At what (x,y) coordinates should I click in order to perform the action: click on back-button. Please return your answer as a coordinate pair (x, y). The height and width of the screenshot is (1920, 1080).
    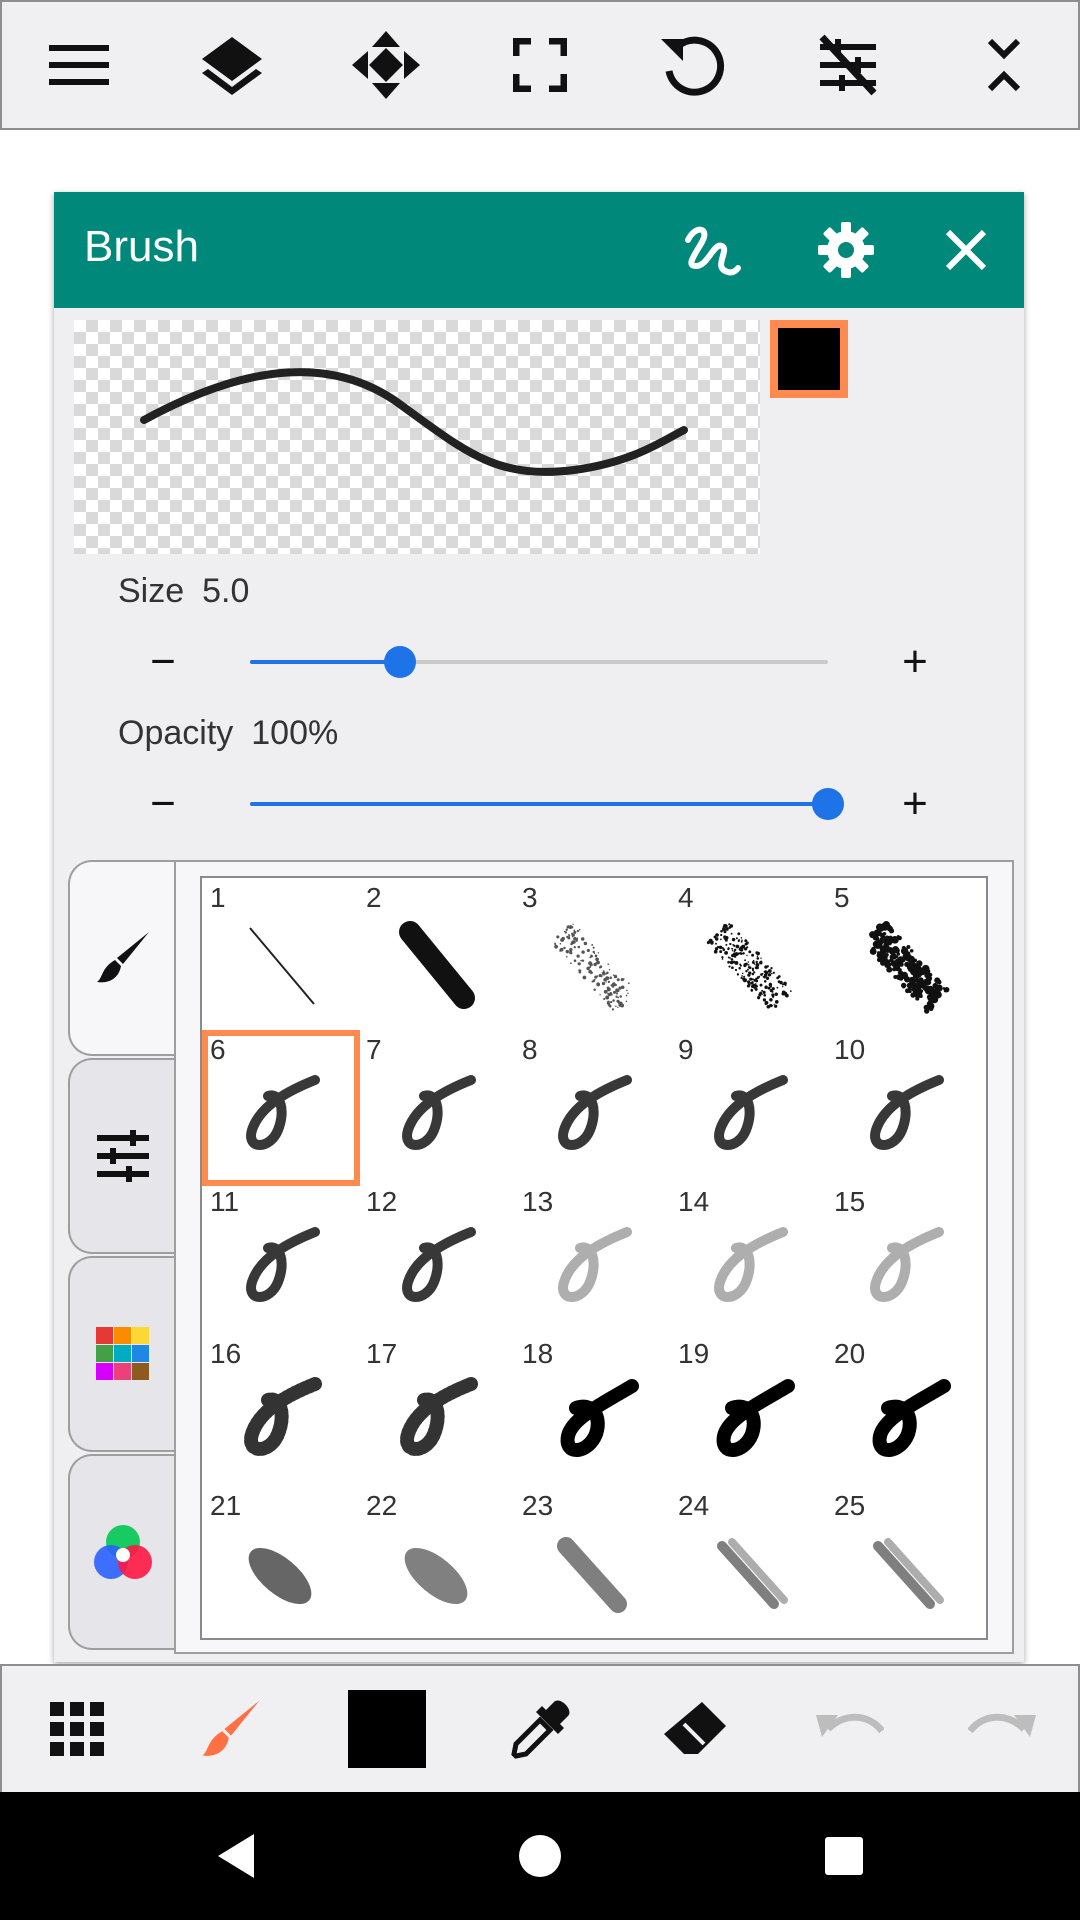
    Looking at the image, I should click on (236, 1856).